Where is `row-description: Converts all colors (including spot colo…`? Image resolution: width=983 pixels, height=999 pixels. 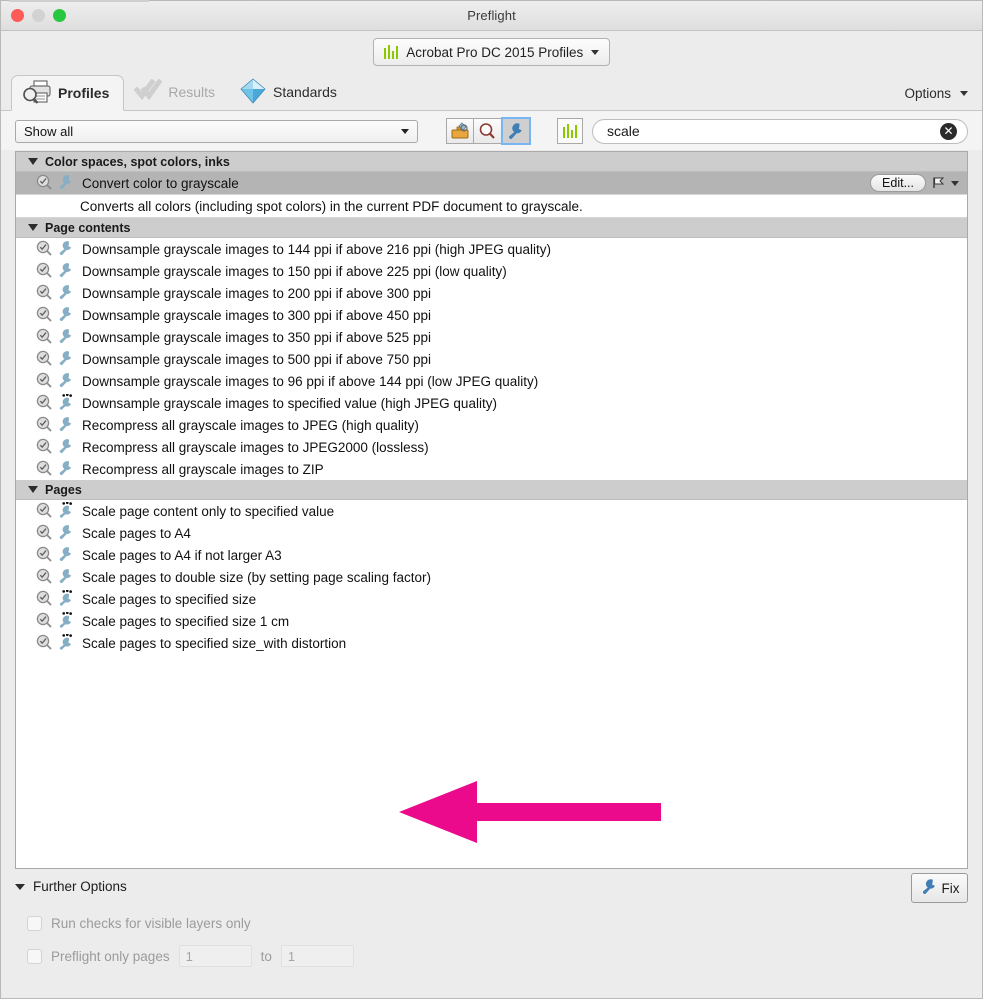
row-description: Converts all colors (including spot colo… is located at coordinates (491, 206).